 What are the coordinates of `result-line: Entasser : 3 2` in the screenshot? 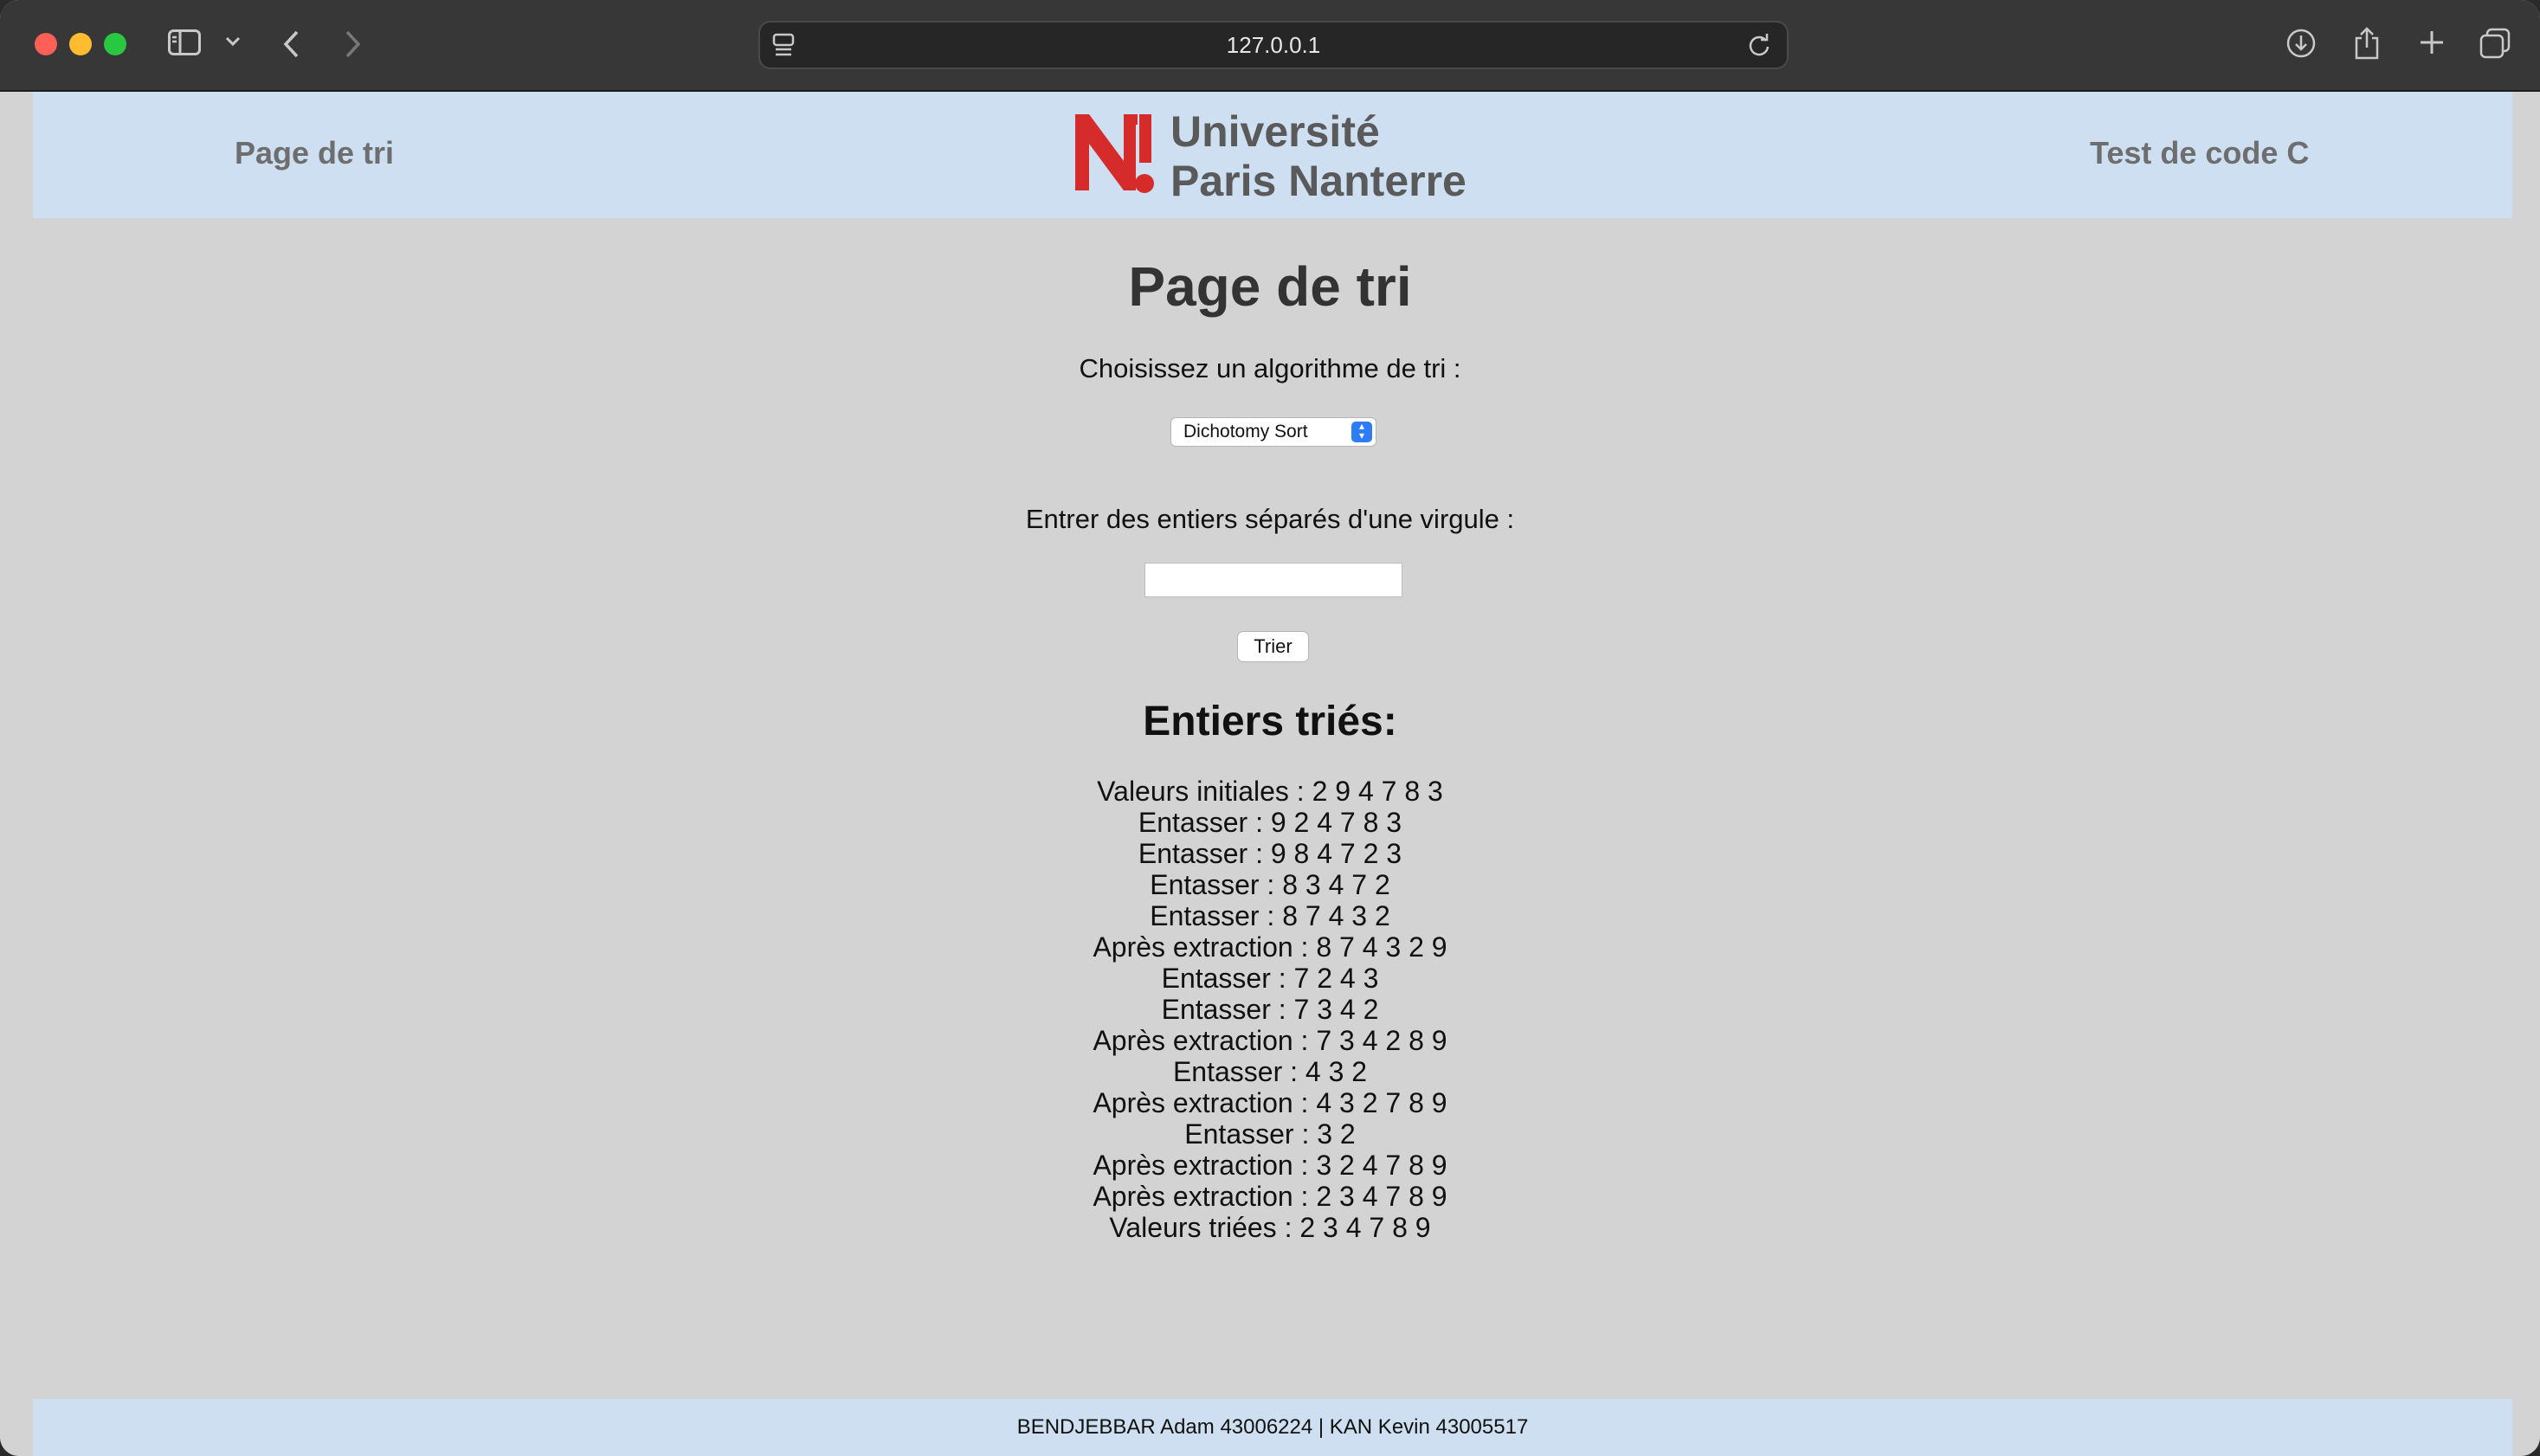 It's located at (1270, 1134).